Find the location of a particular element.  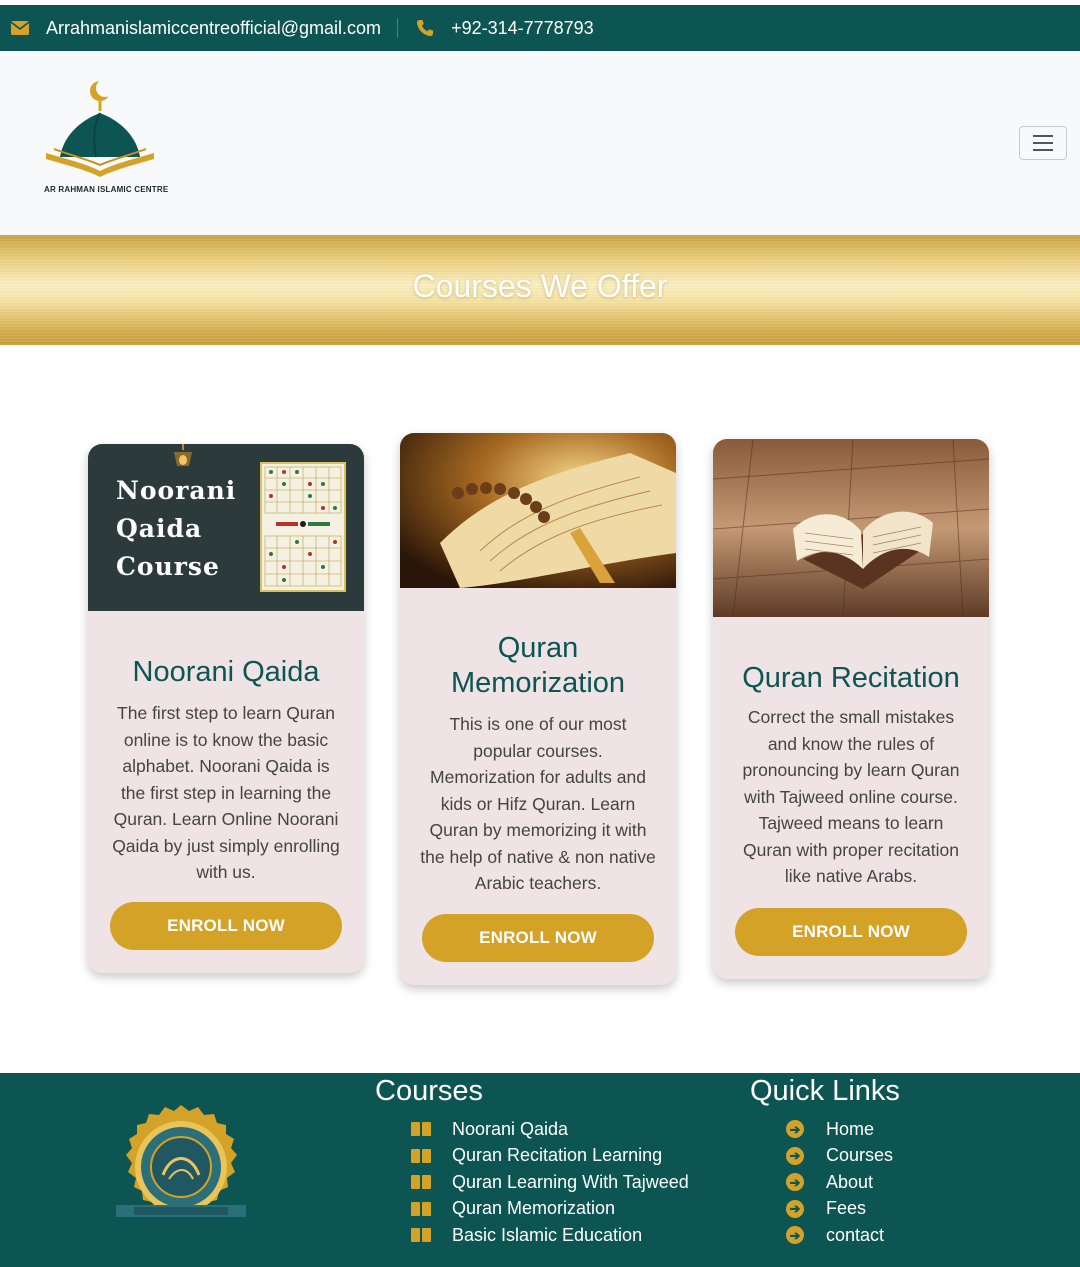

course-image: Noorani Qaida Course is located at coordinates (226, 527).